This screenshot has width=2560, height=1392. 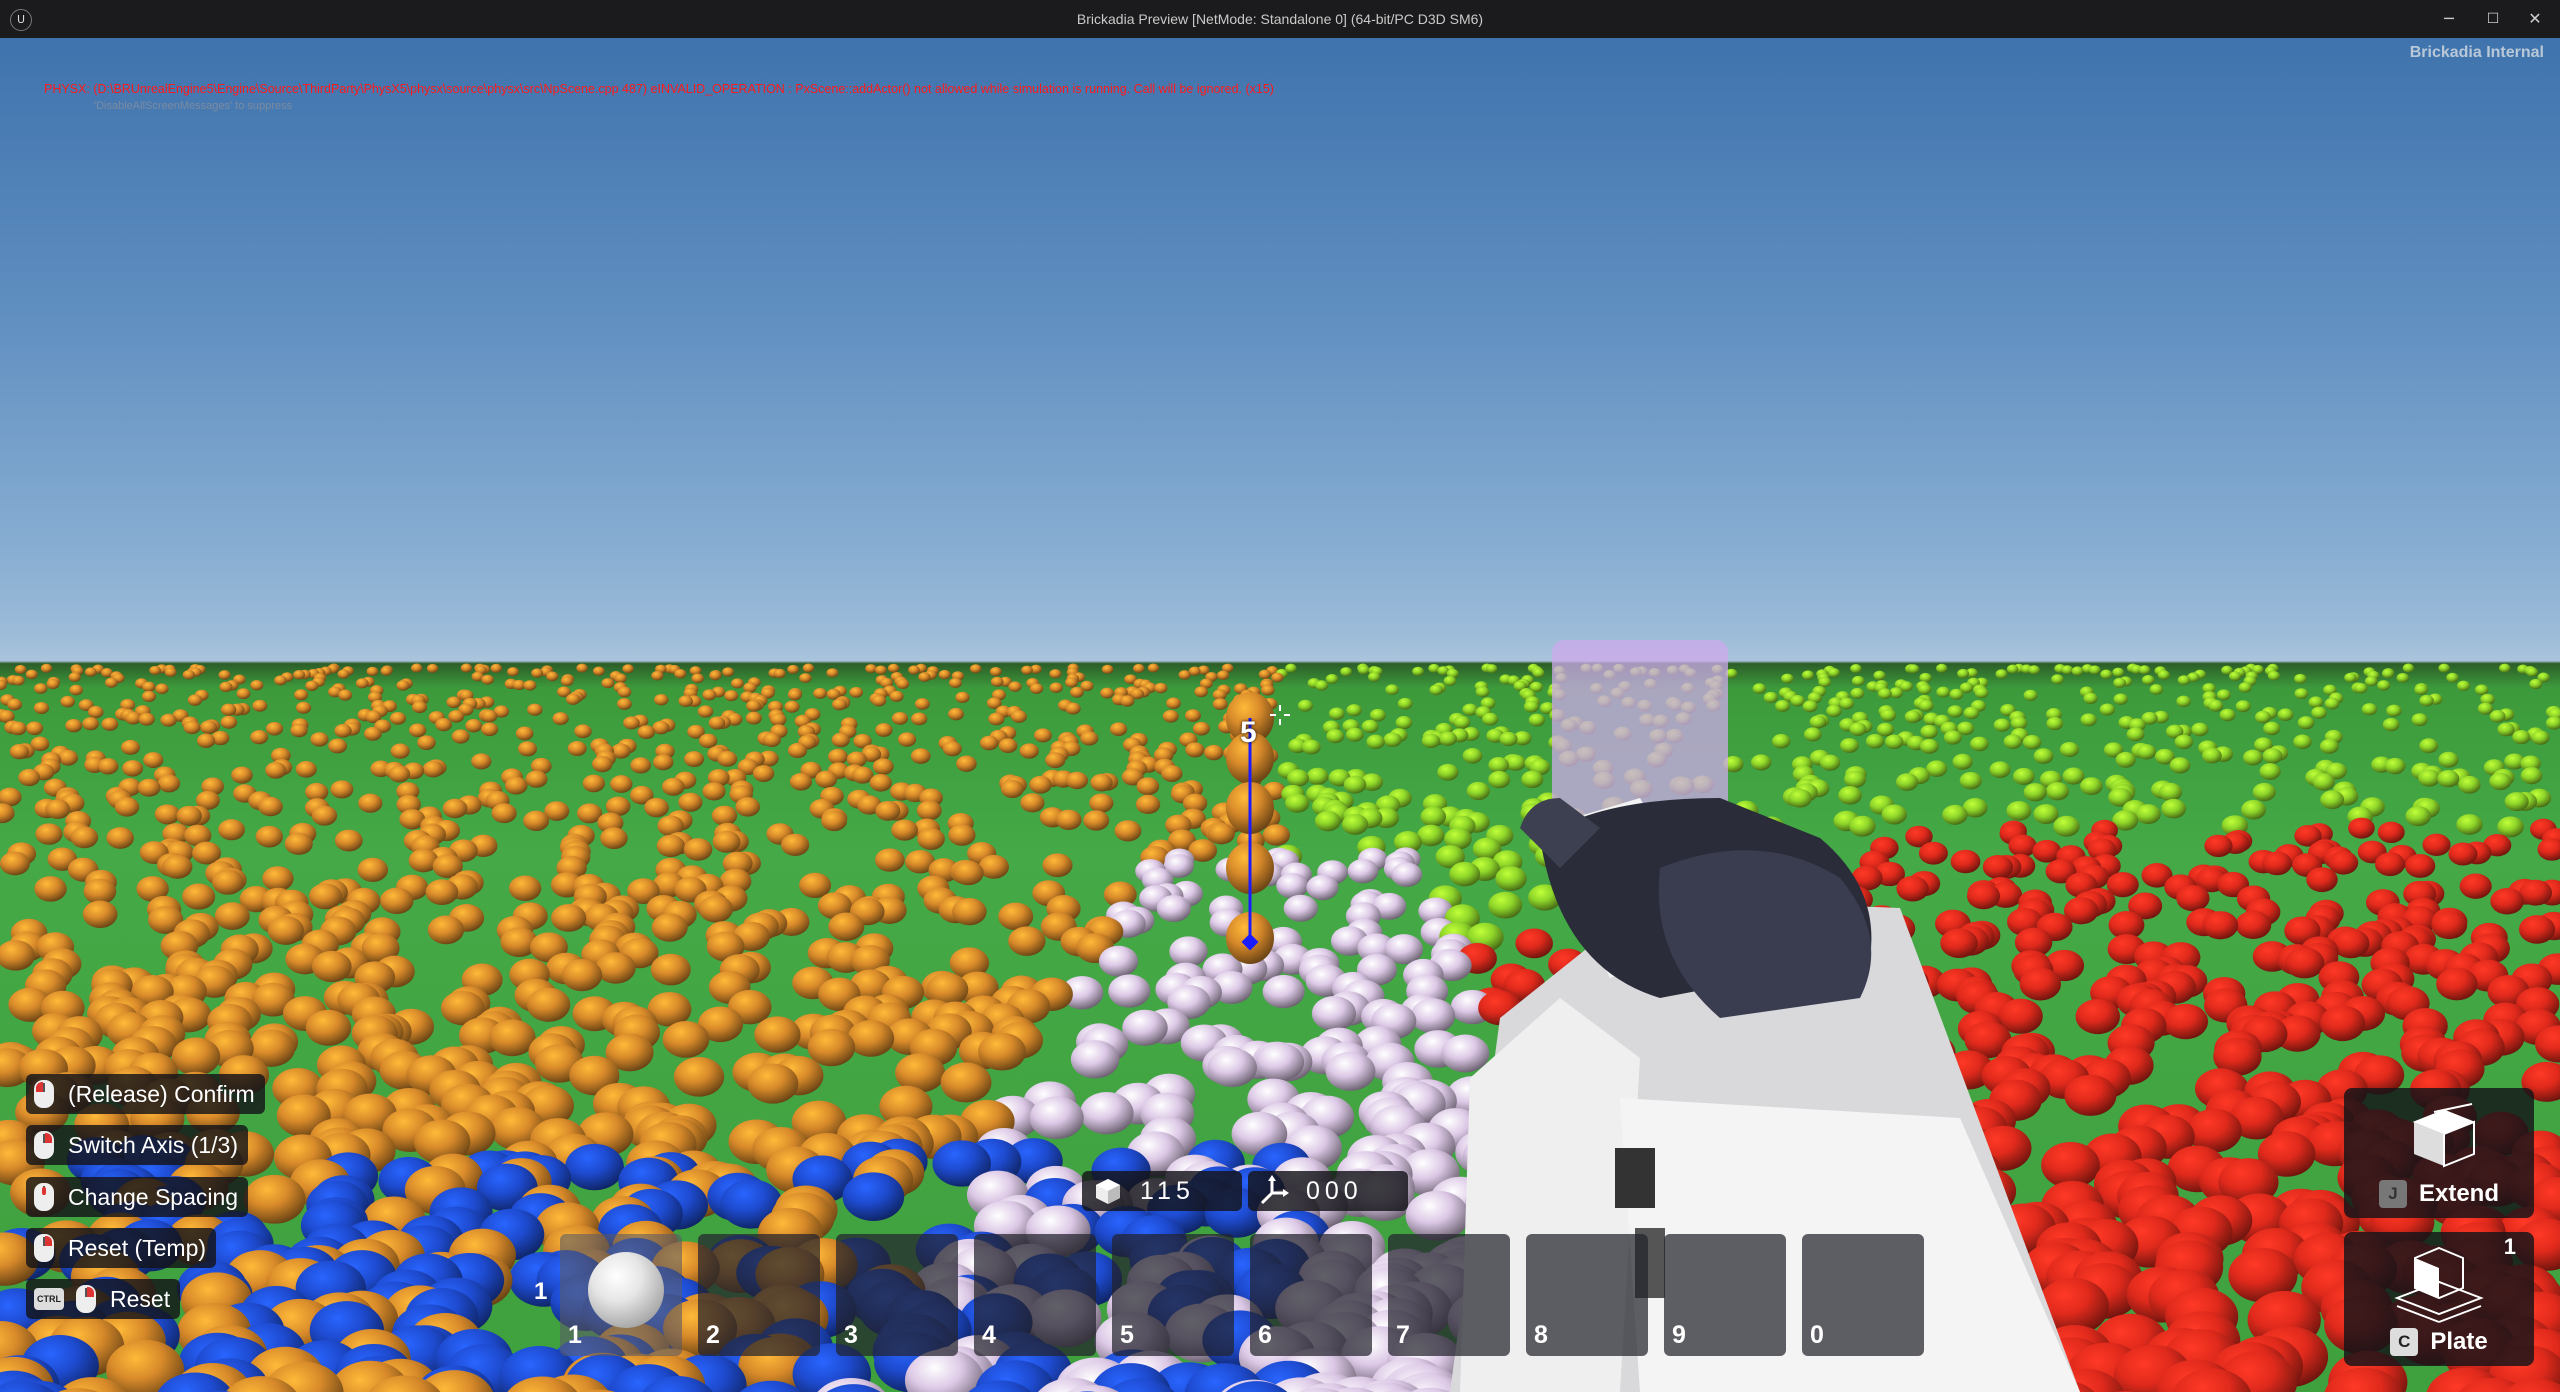 What do you see at coordinates (1587, 1295) in the screenshot?
I see `hotbar-slot-8: 8` at bounding box center [1587, 1295].